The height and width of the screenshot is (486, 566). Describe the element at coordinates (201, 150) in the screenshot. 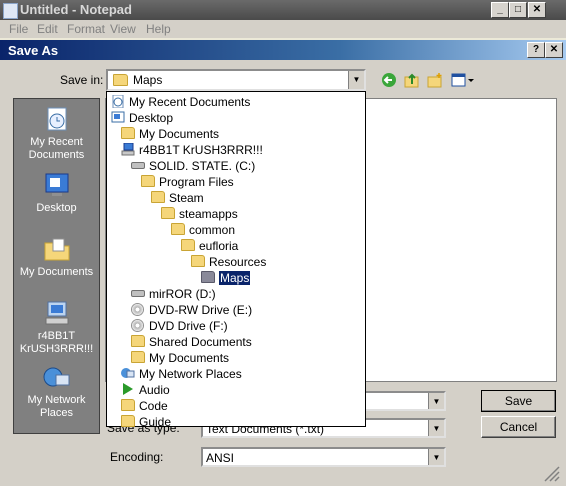

I see `dropdown-item-label: r4BB1T KrUSH3RRR!!!` at that location.